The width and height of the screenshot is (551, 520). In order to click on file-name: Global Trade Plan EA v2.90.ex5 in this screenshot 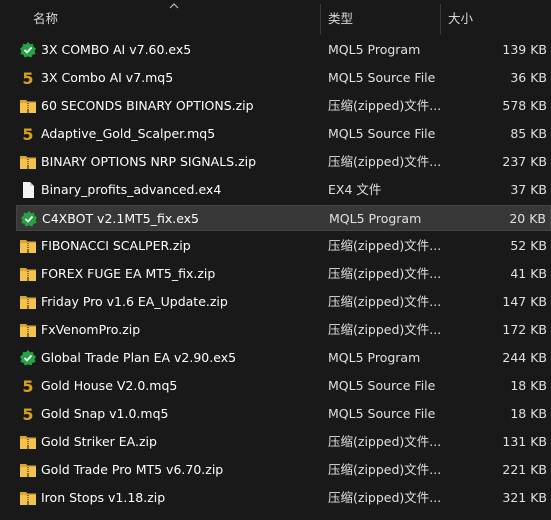, I will do `click(139, 357)`.